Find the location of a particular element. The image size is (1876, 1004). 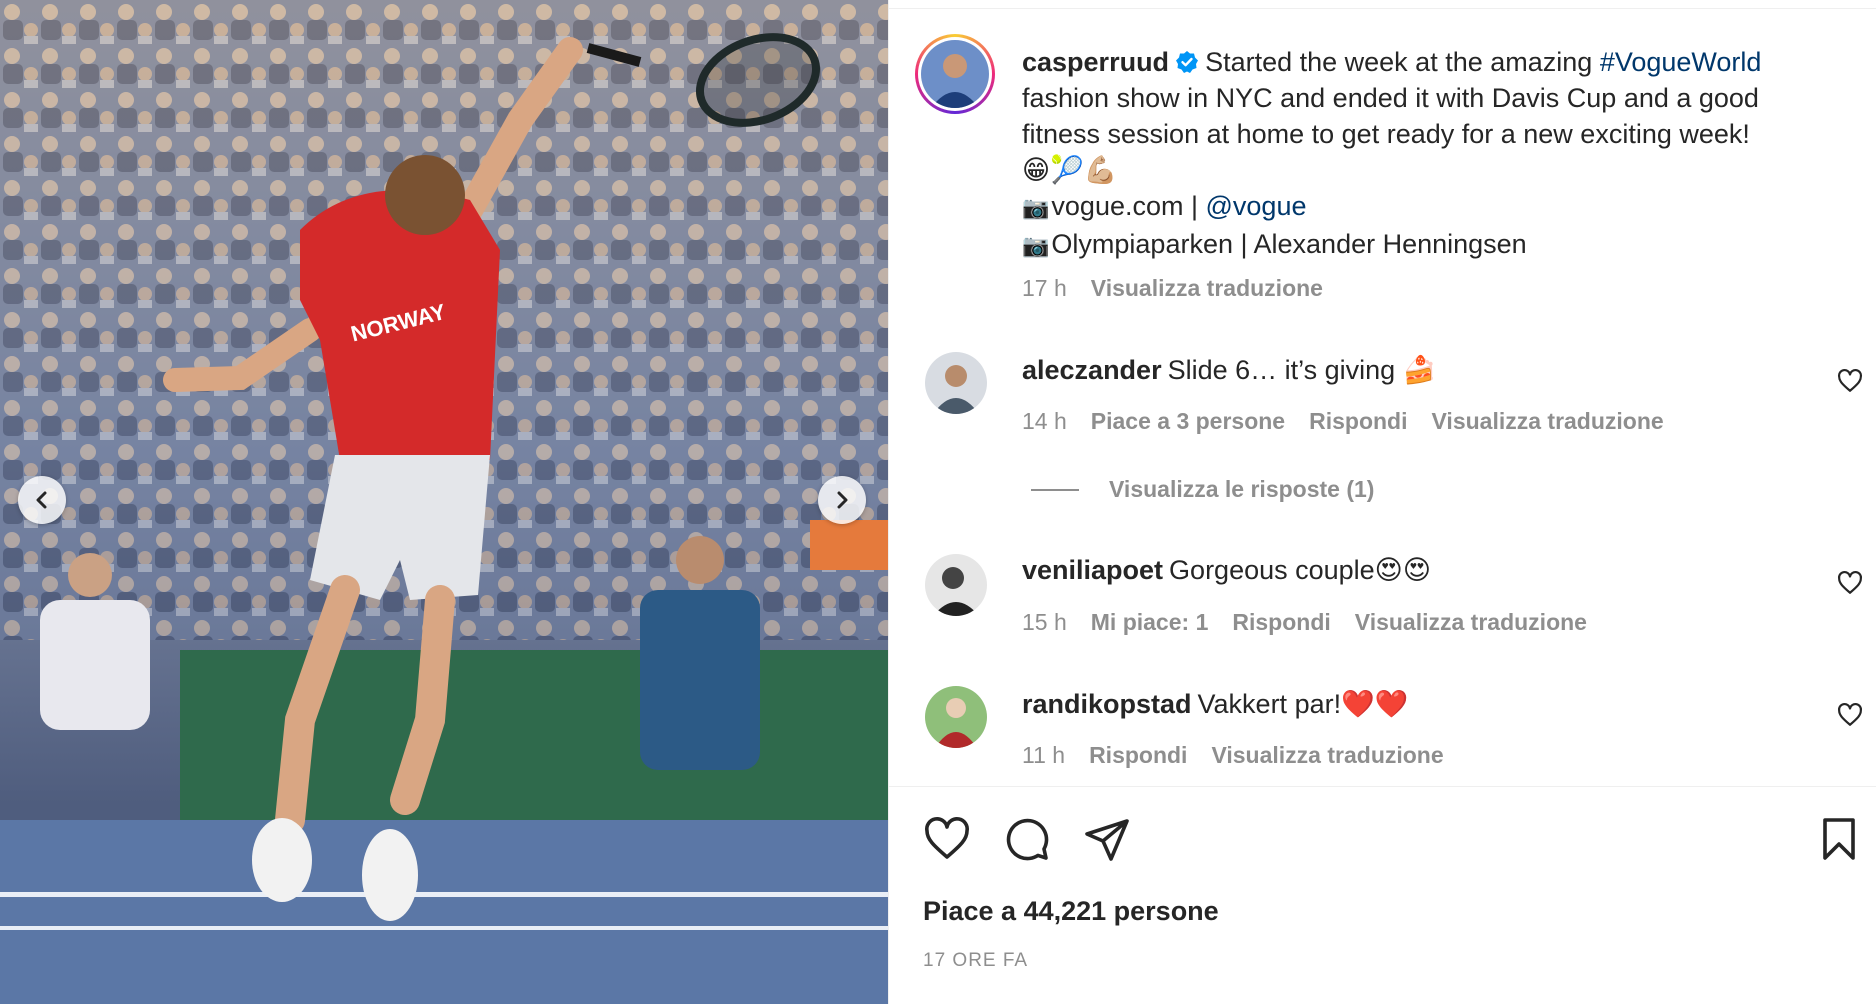

heart-icon is located at coordinates (947, 839).